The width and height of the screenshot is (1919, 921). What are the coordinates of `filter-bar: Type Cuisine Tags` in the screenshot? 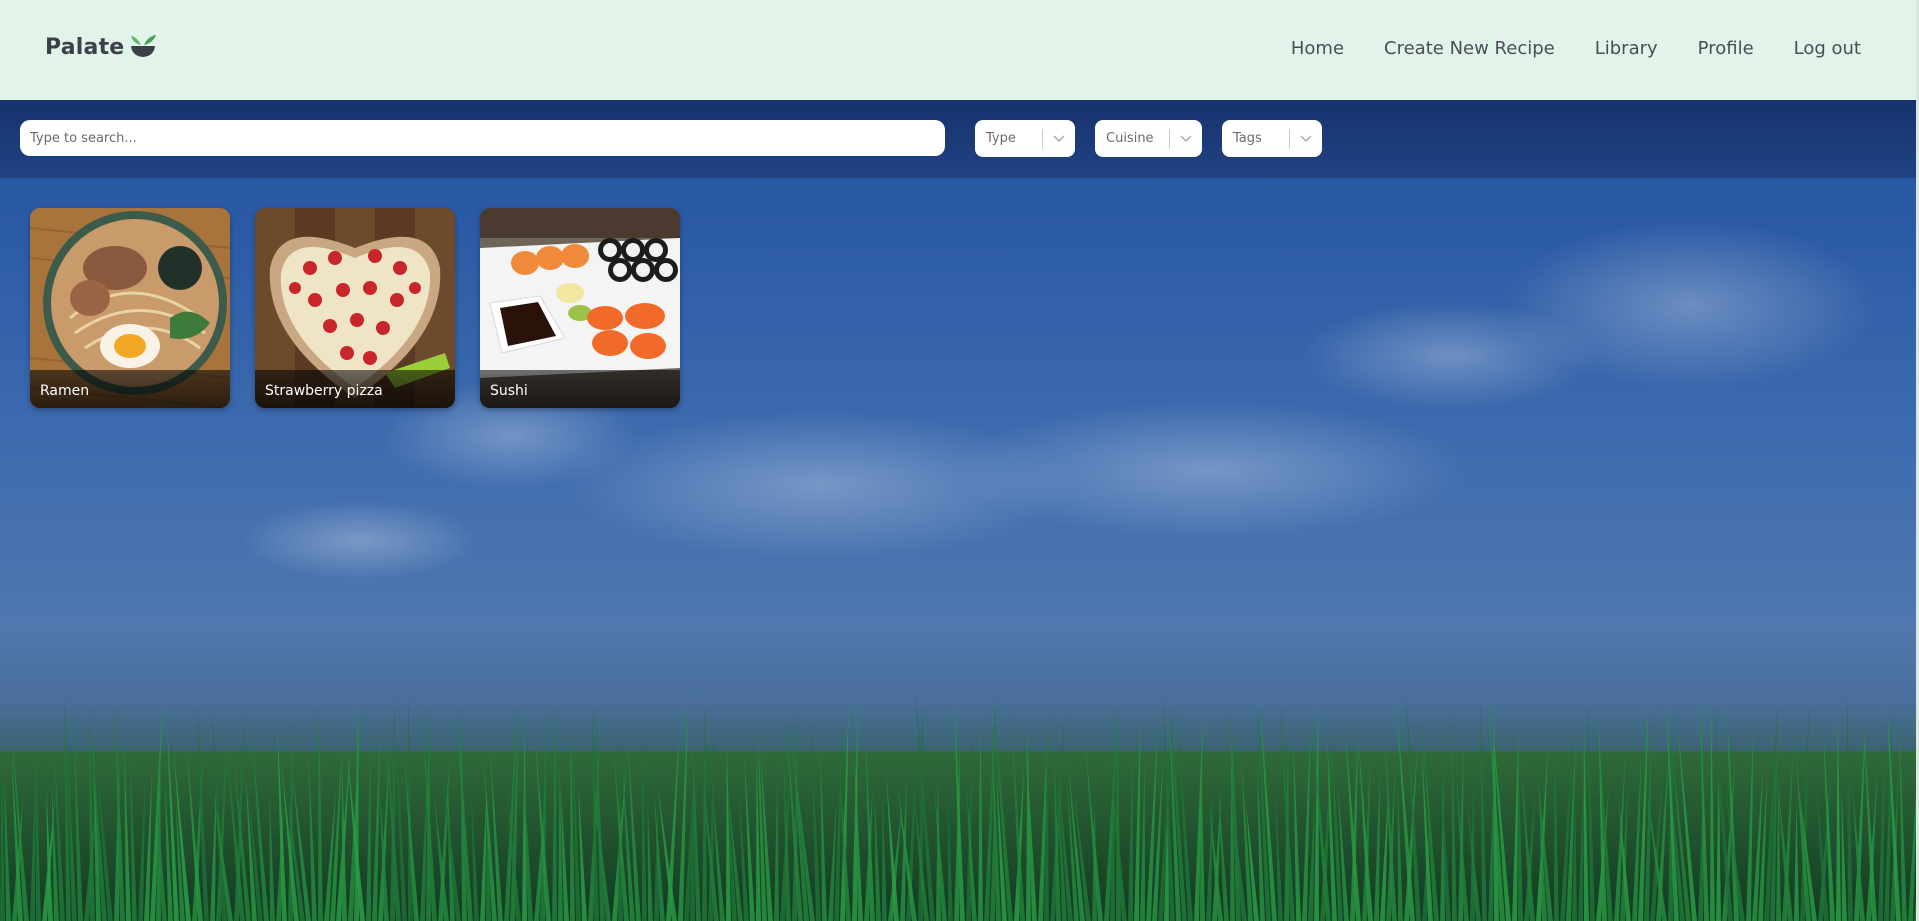 It's located at (959, 139).